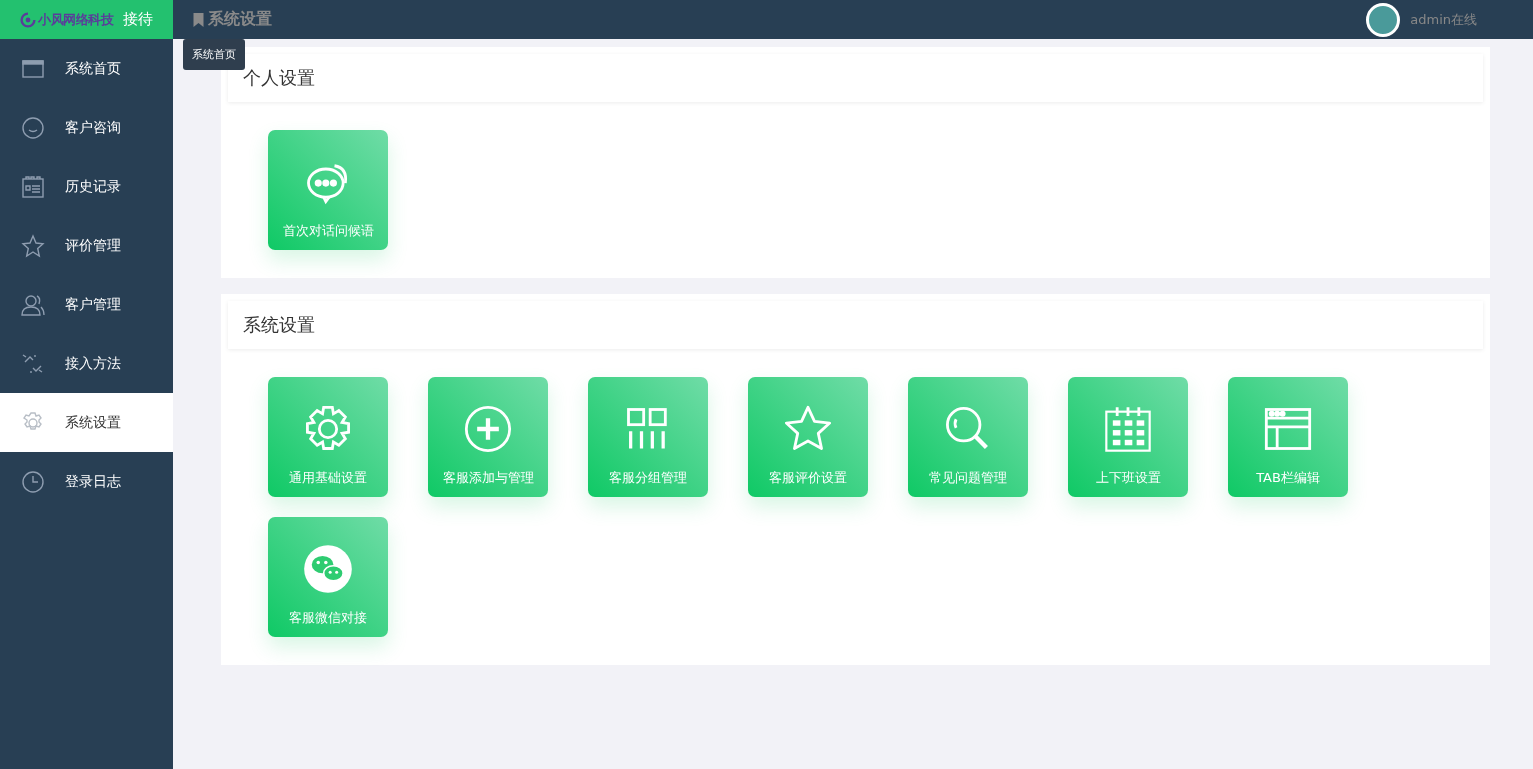 This screenshot has height=769, width=1533. What do you see at coordinates (33, 245) in the screenshot?
I see `star-icon` at bounding box center [33, 245].